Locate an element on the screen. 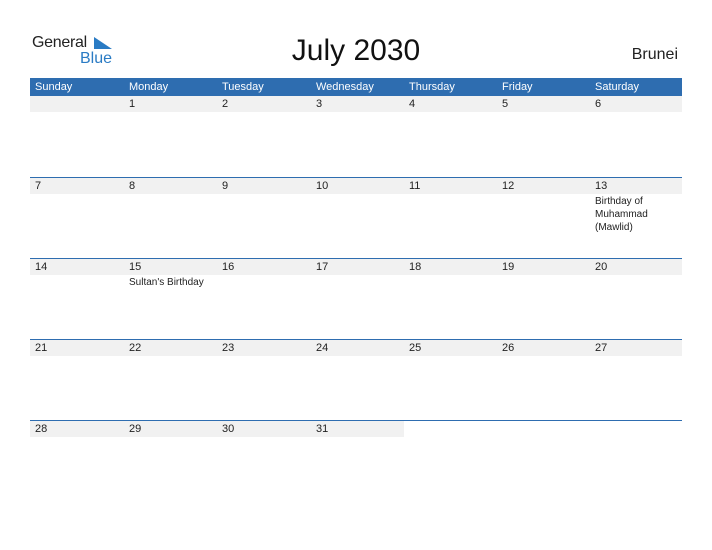 The width and height of the screenshot is (712, 550). day-number: 7 is located at coordinates (38, 186).